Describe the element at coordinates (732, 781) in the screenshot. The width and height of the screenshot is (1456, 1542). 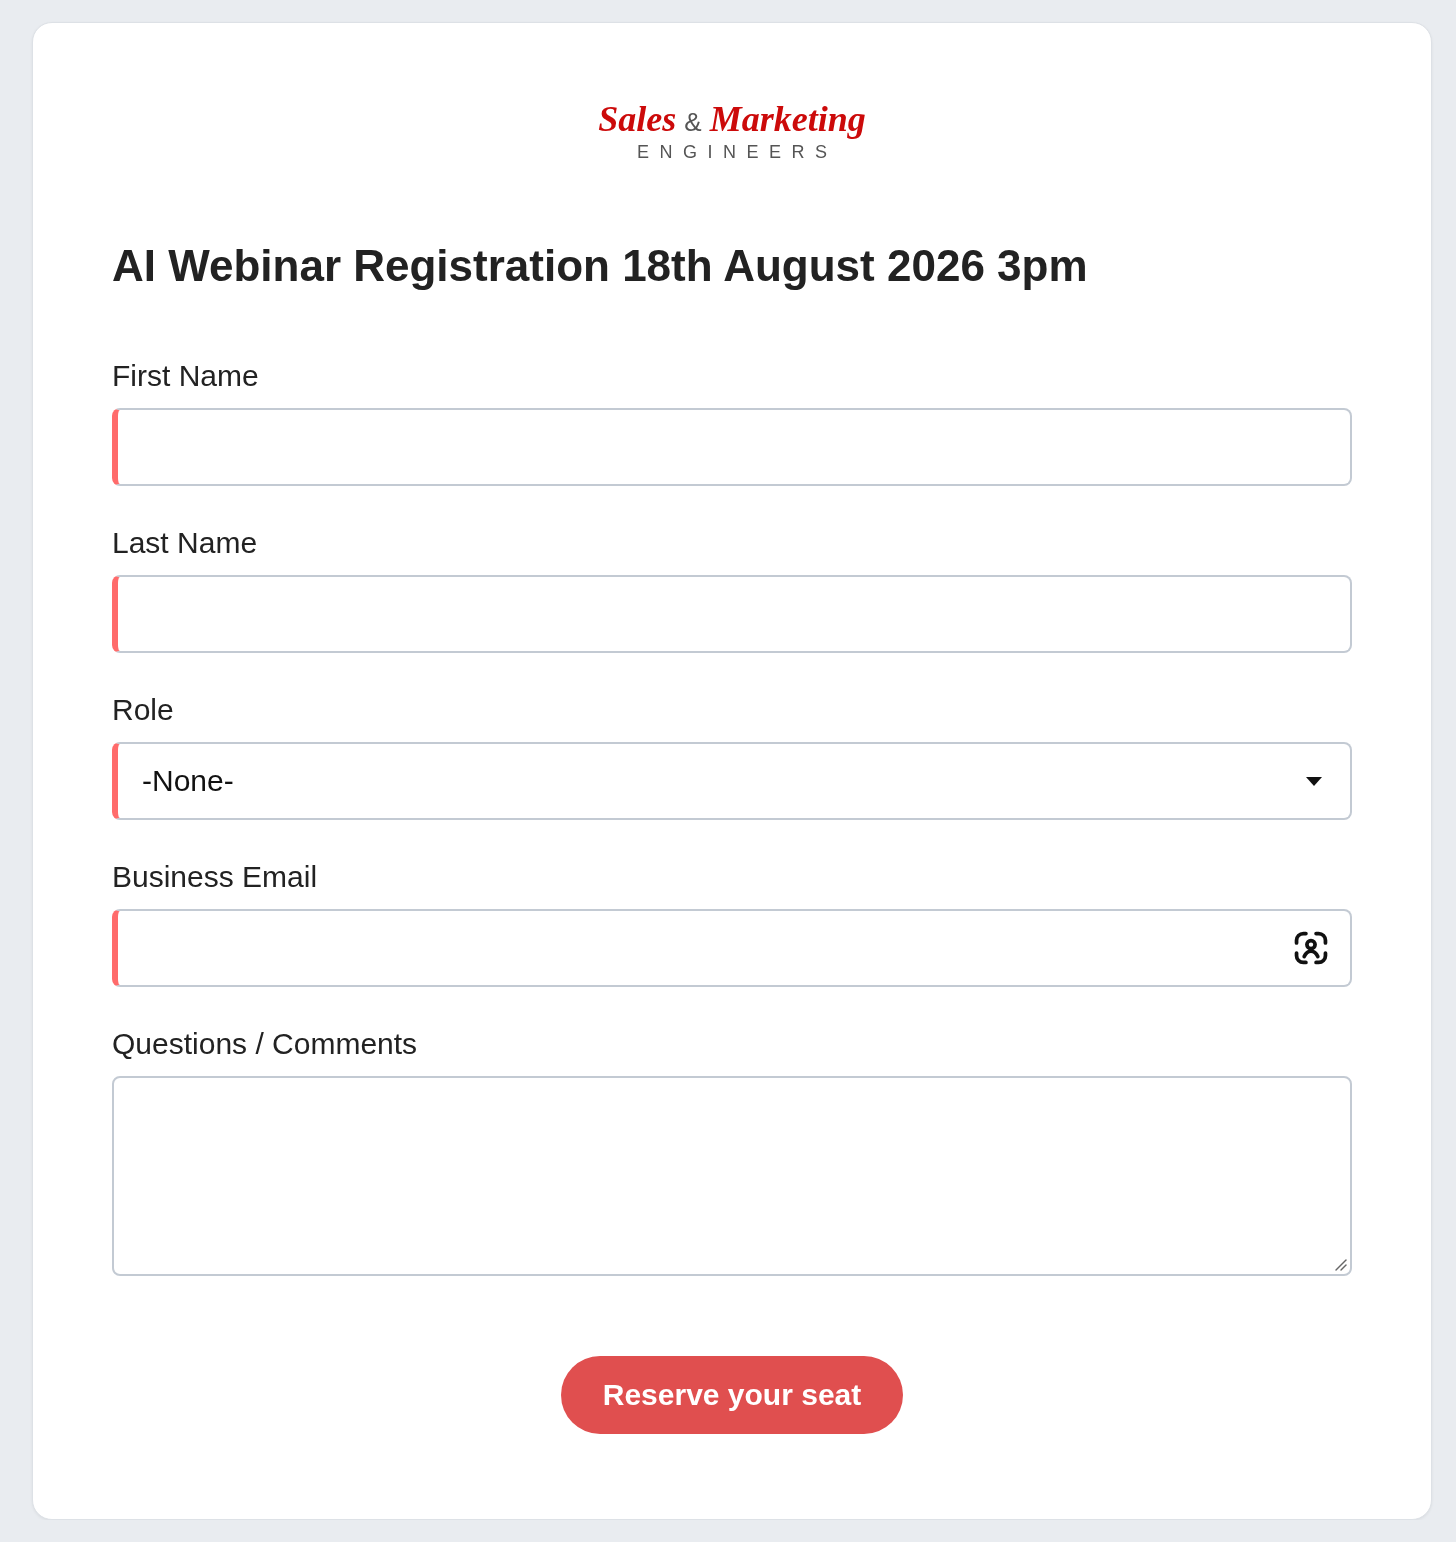
I see `select-field: -None-` at that location.